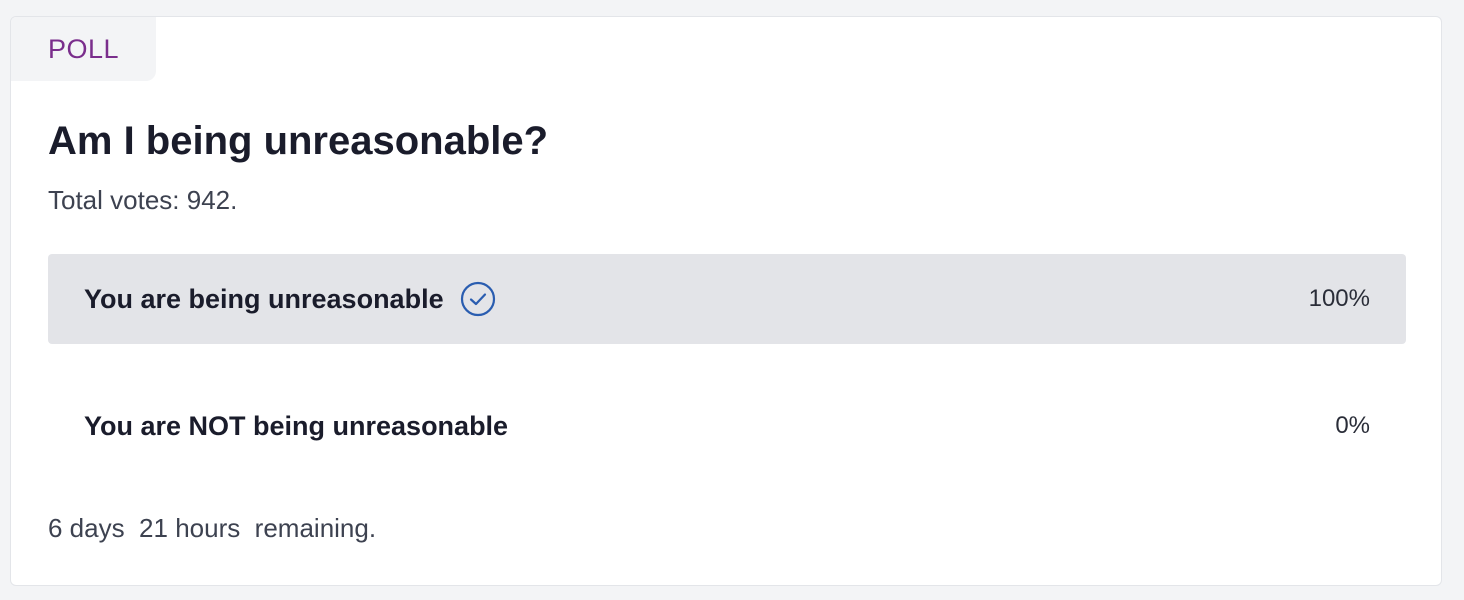  What do you see at coordinates (212, 528) in the screenshot?
I see `poll-time-remaining: 6 days 21 hours remaining.` at bounding box center [212, 528].